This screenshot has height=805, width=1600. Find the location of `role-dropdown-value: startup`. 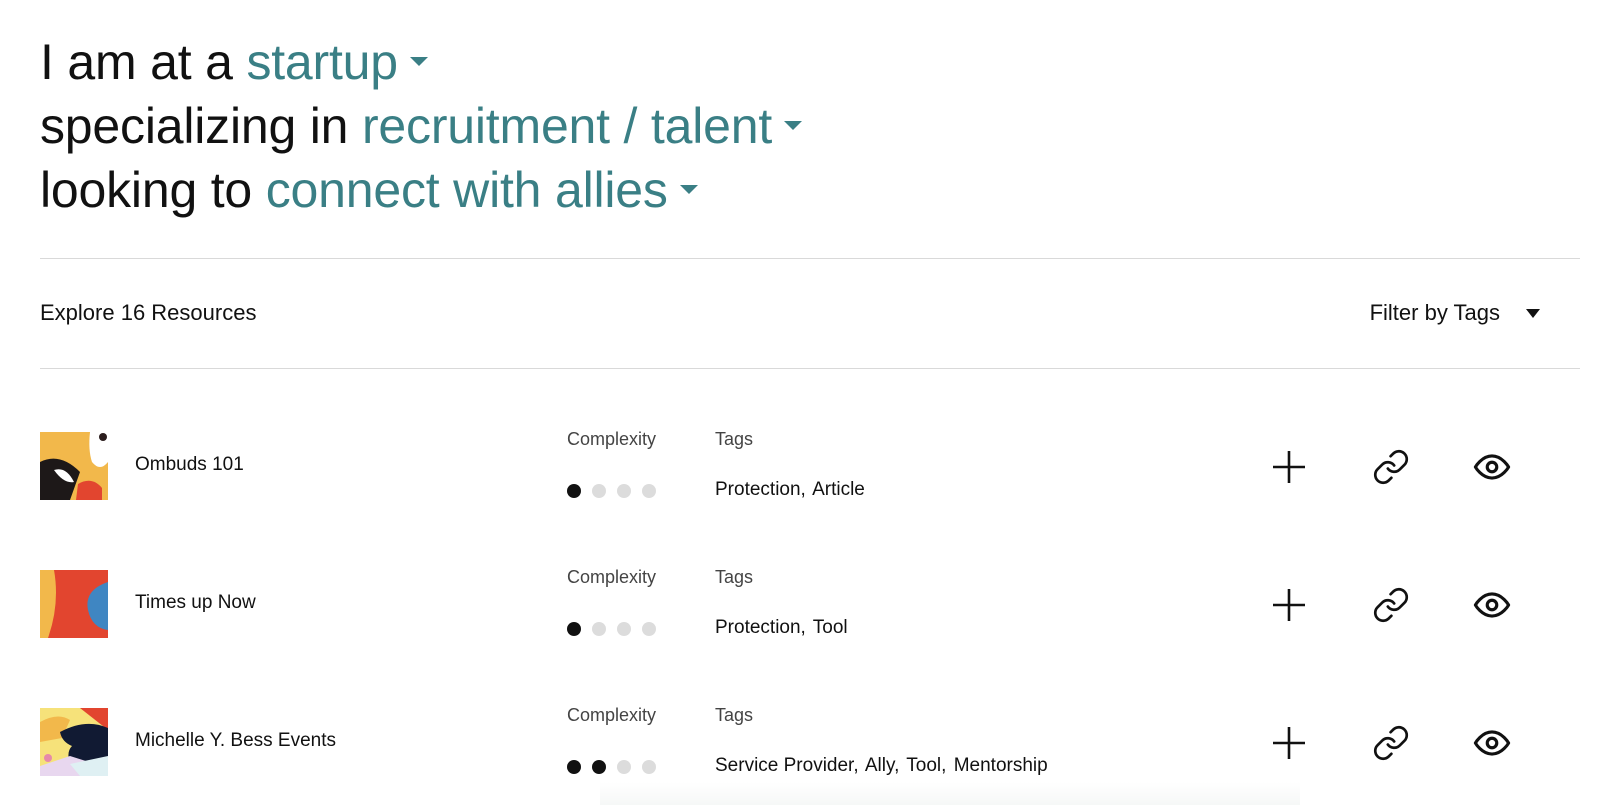

role-dropdown-value: startup is located at coordinates (322, 62).